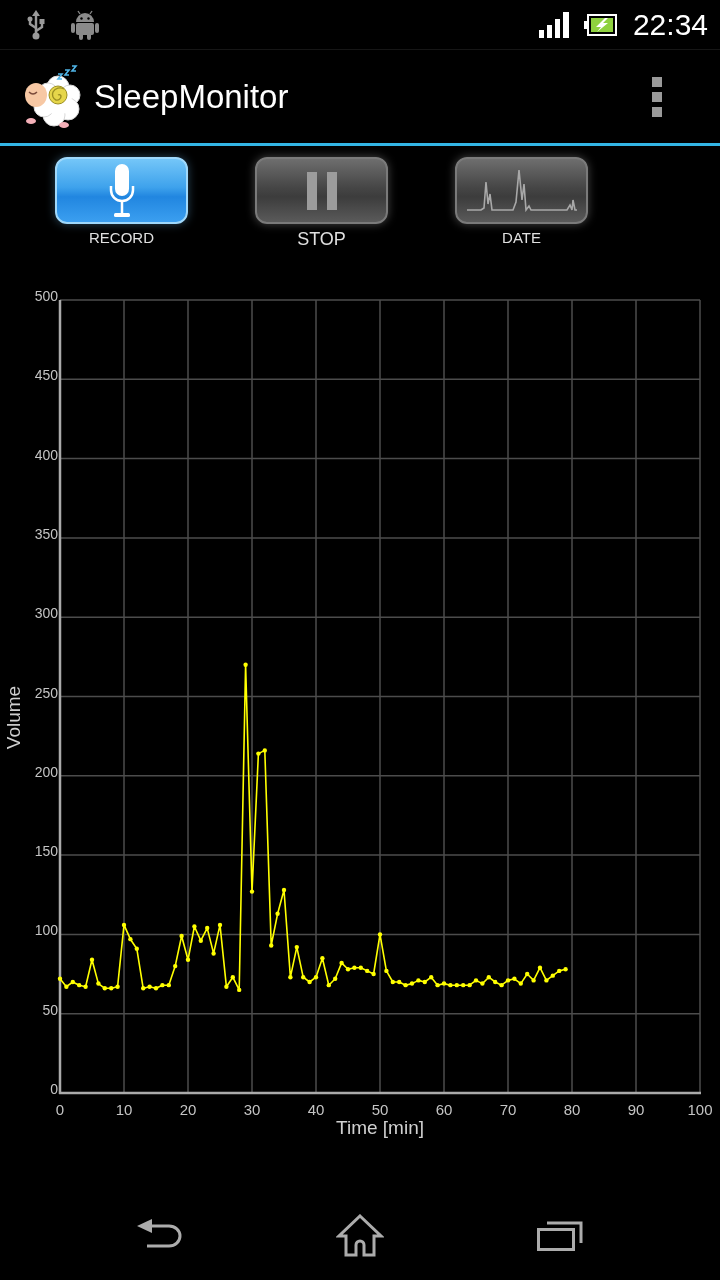  I want to click on microphone-icon, so click(121, 190).